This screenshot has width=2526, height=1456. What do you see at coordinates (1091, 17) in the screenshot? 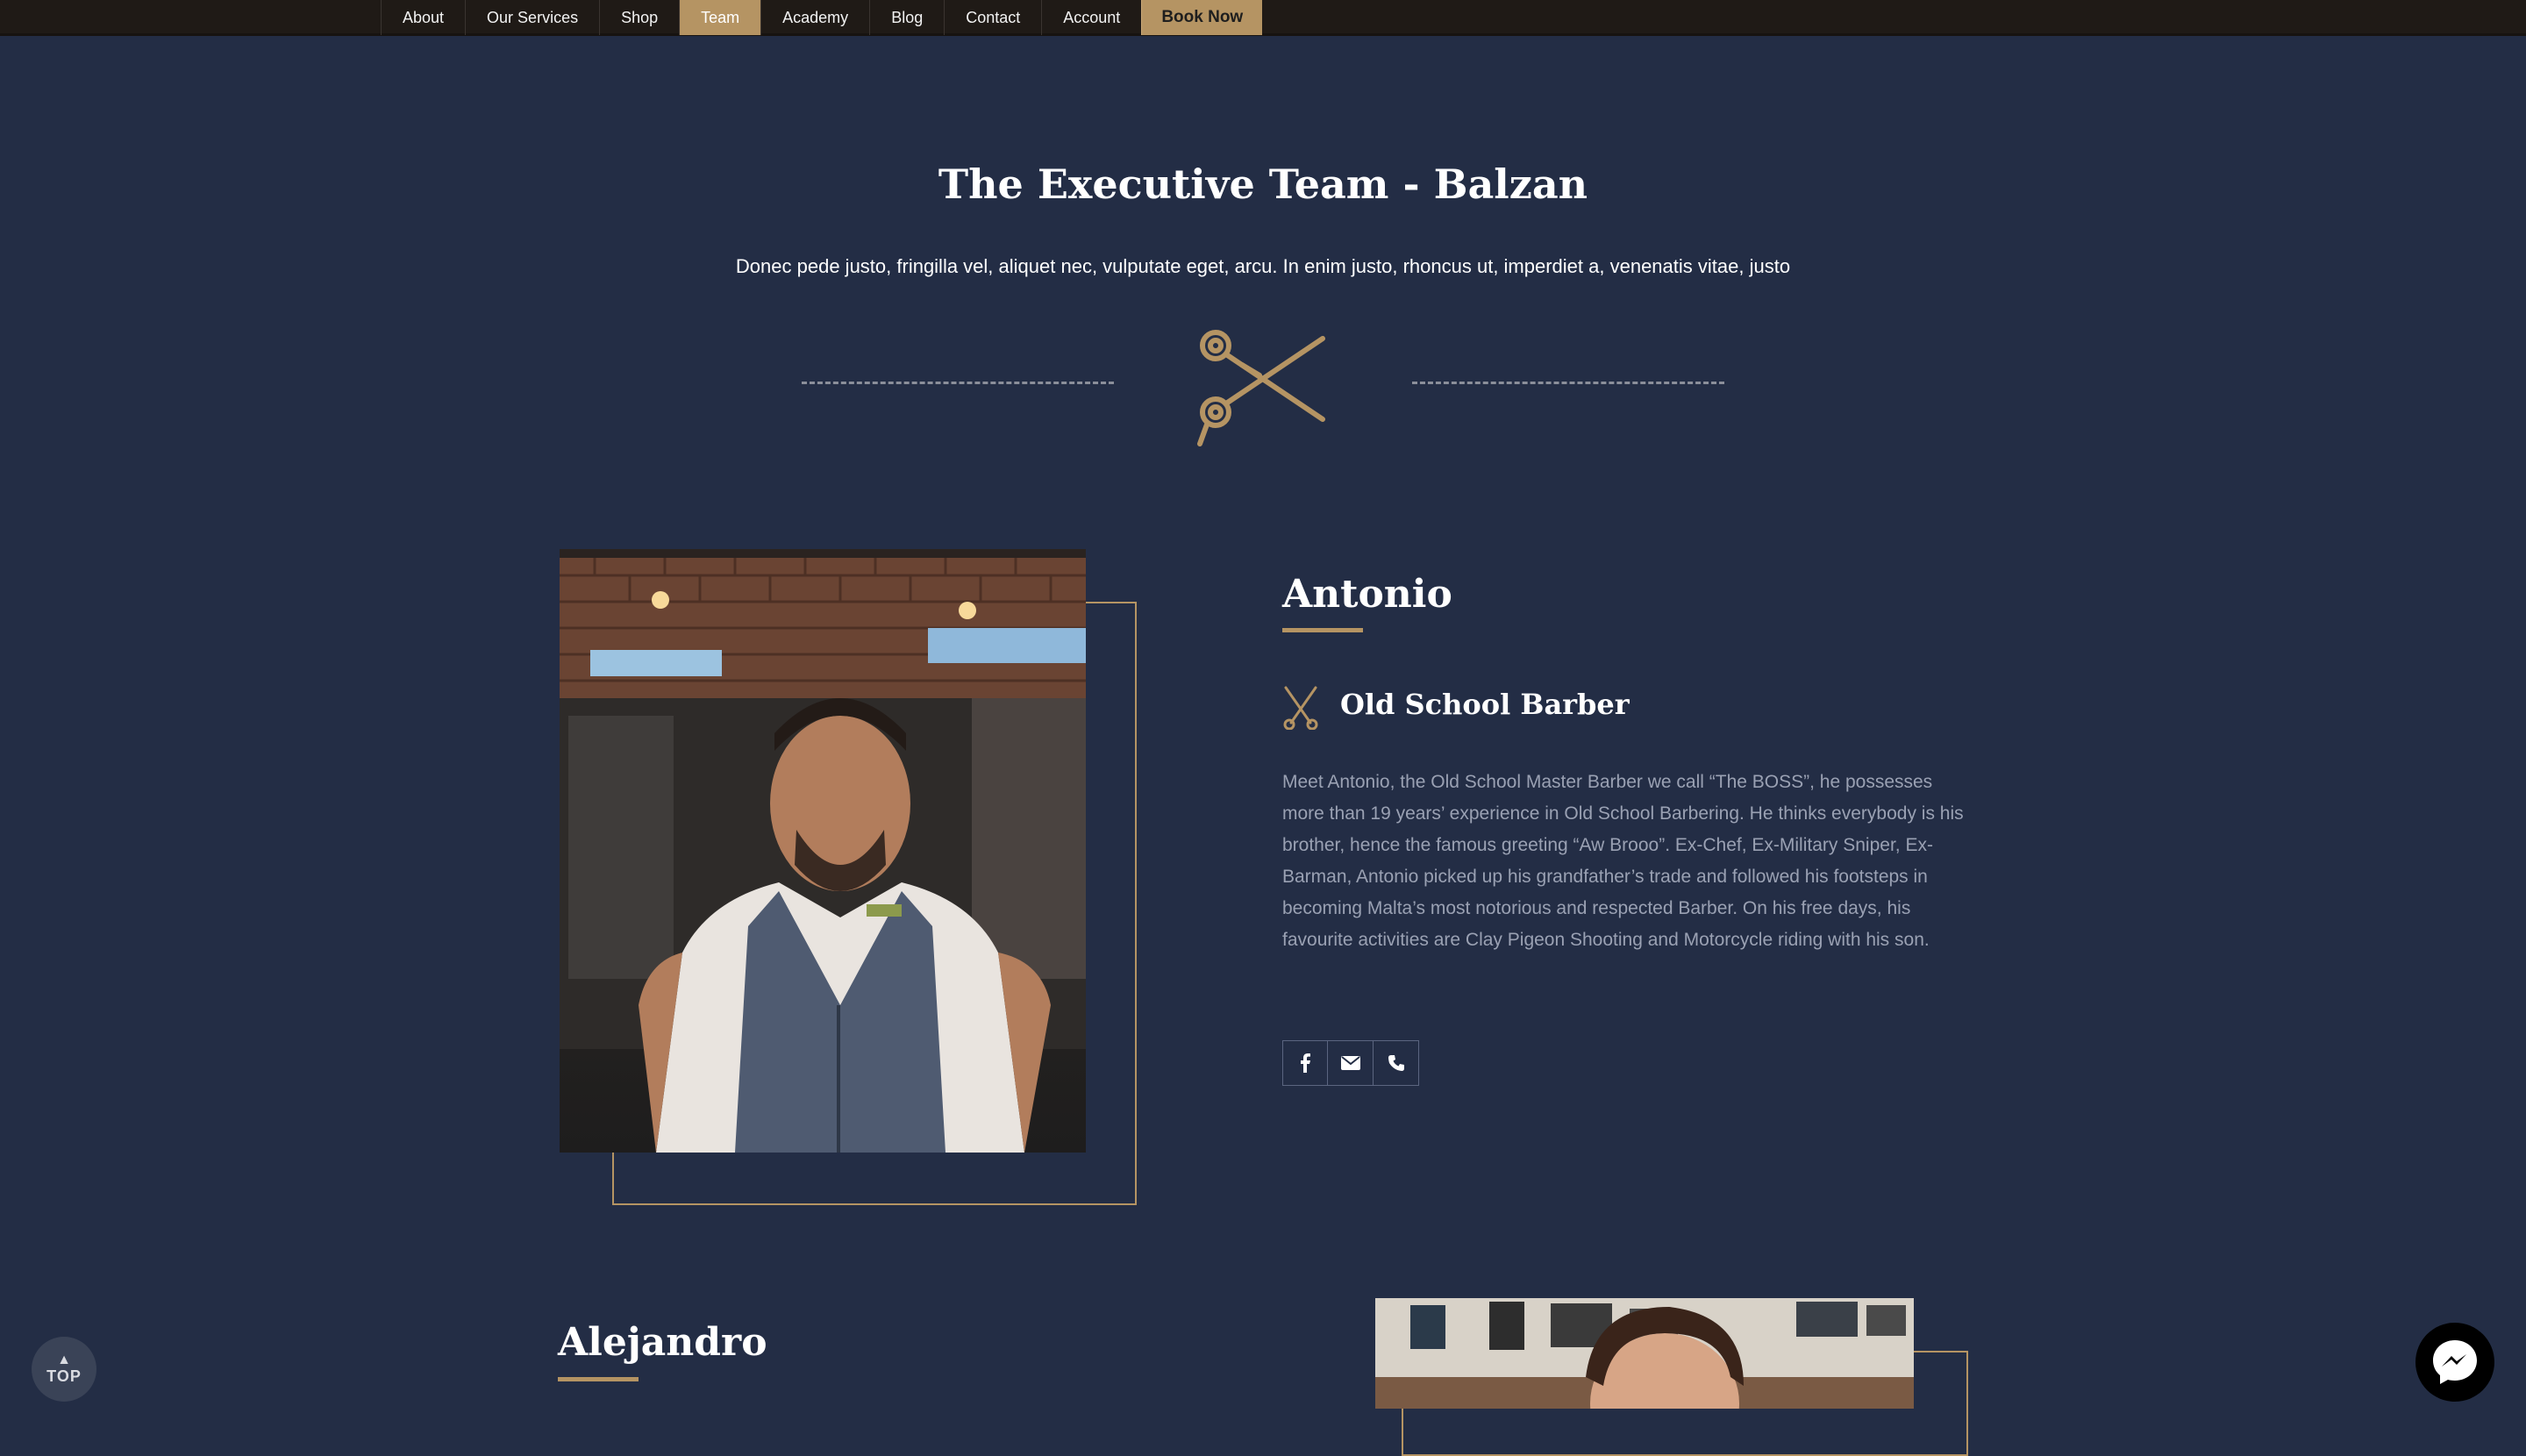
I see `nav-account: Account` at bounding box center [1091, 17].